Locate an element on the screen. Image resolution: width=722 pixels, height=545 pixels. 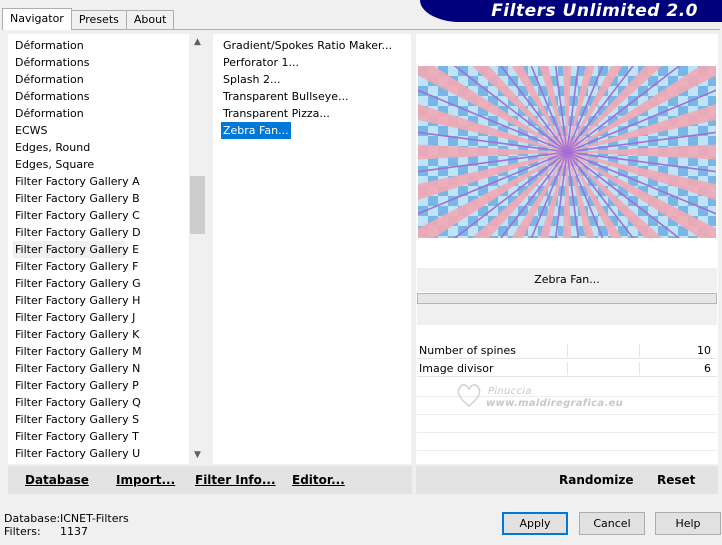
watermark-logo-icon is located at coordinates (469, 395).